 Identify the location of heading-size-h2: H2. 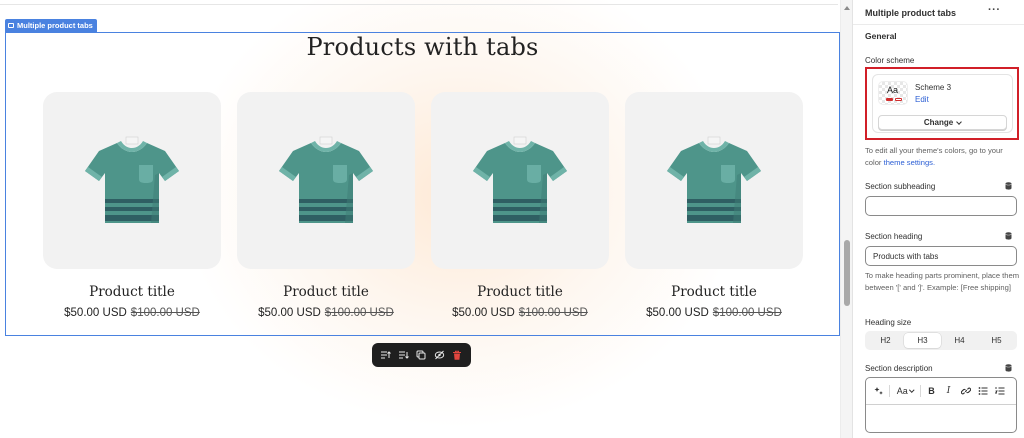
(885, 340).